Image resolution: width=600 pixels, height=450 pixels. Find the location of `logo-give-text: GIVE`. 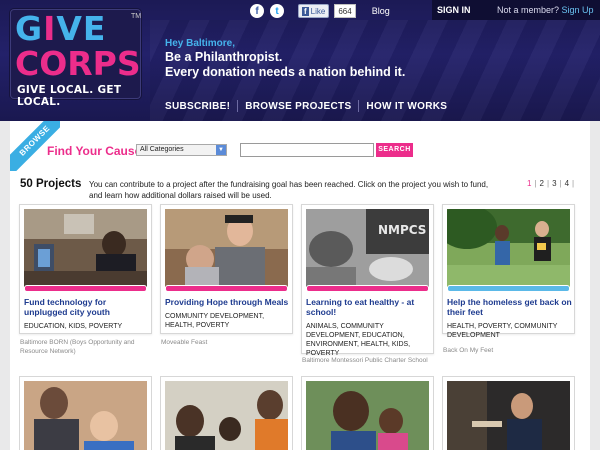

logo-give-text: GIVE is located at coordinates (61, 28).